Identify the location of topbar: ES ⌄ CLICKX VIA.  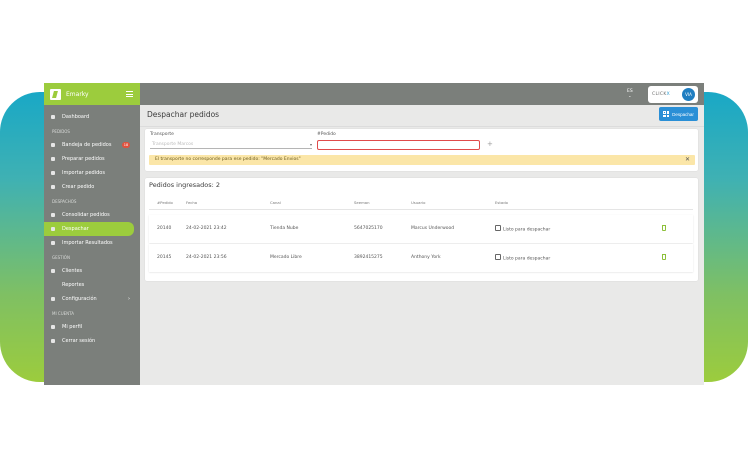
(422, 94).